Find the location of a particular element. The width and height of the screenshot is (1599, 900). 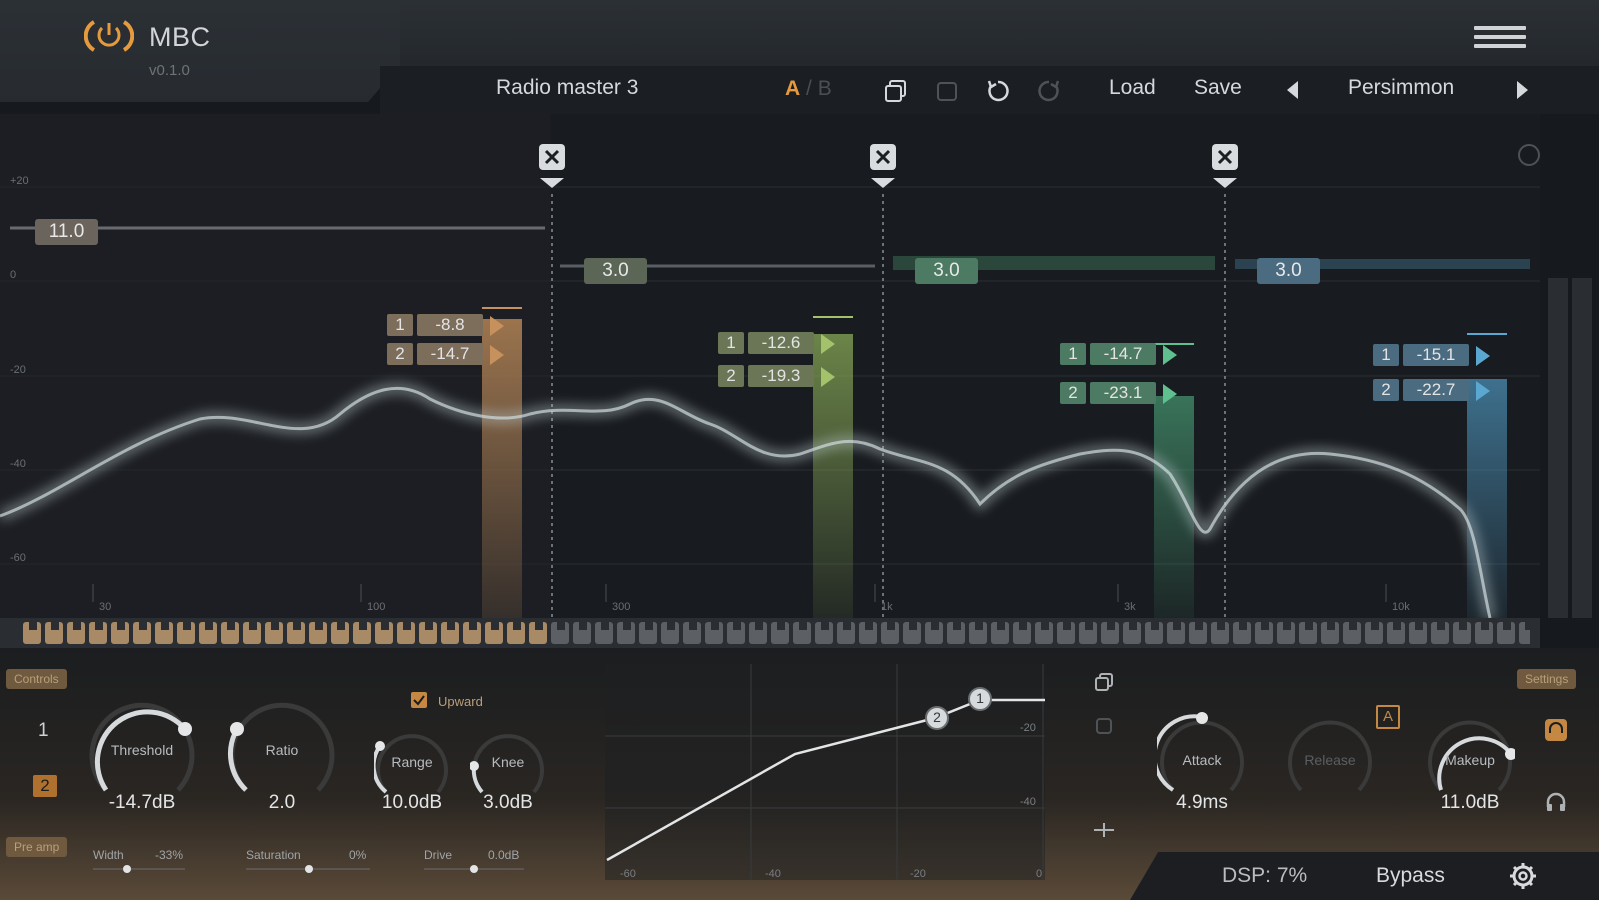

freq-label: 3k is located at coordinates (1130, 607).